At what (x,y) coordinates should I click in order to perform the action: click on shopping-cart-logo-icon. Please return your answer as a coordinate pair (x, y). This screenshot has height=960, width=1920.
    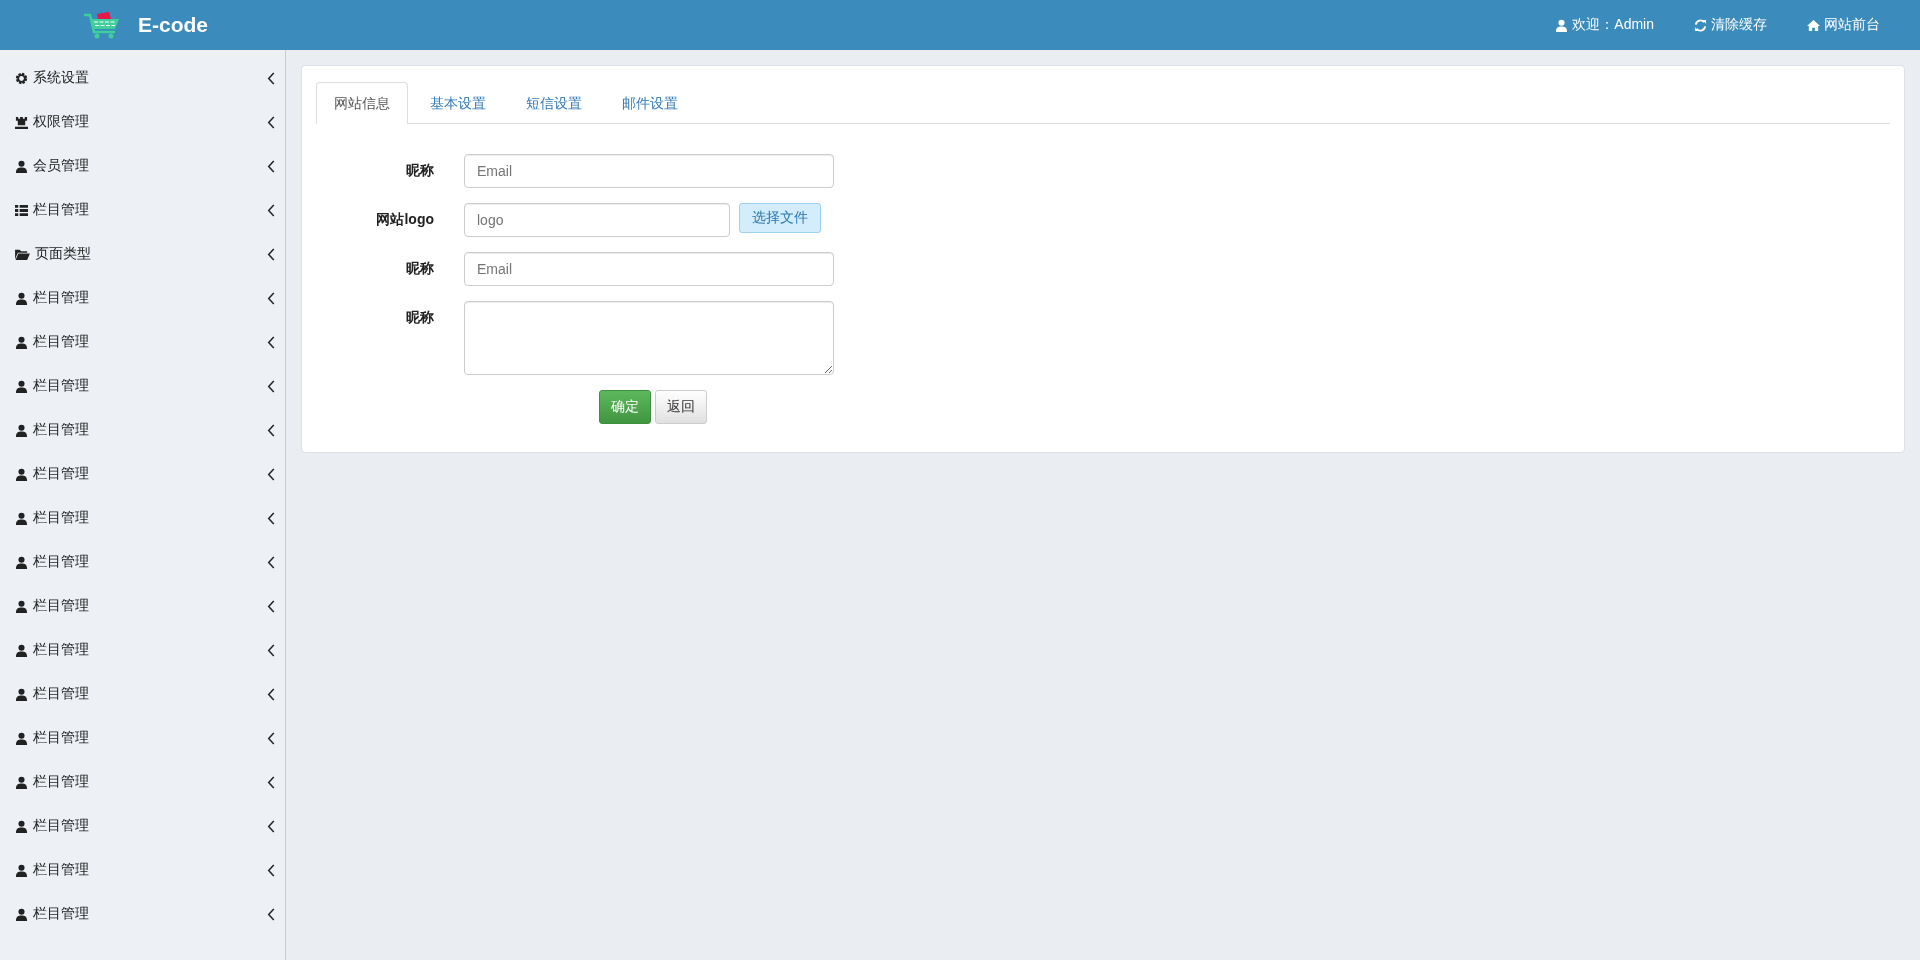
    Looking at the image, I should click on (102, 25).